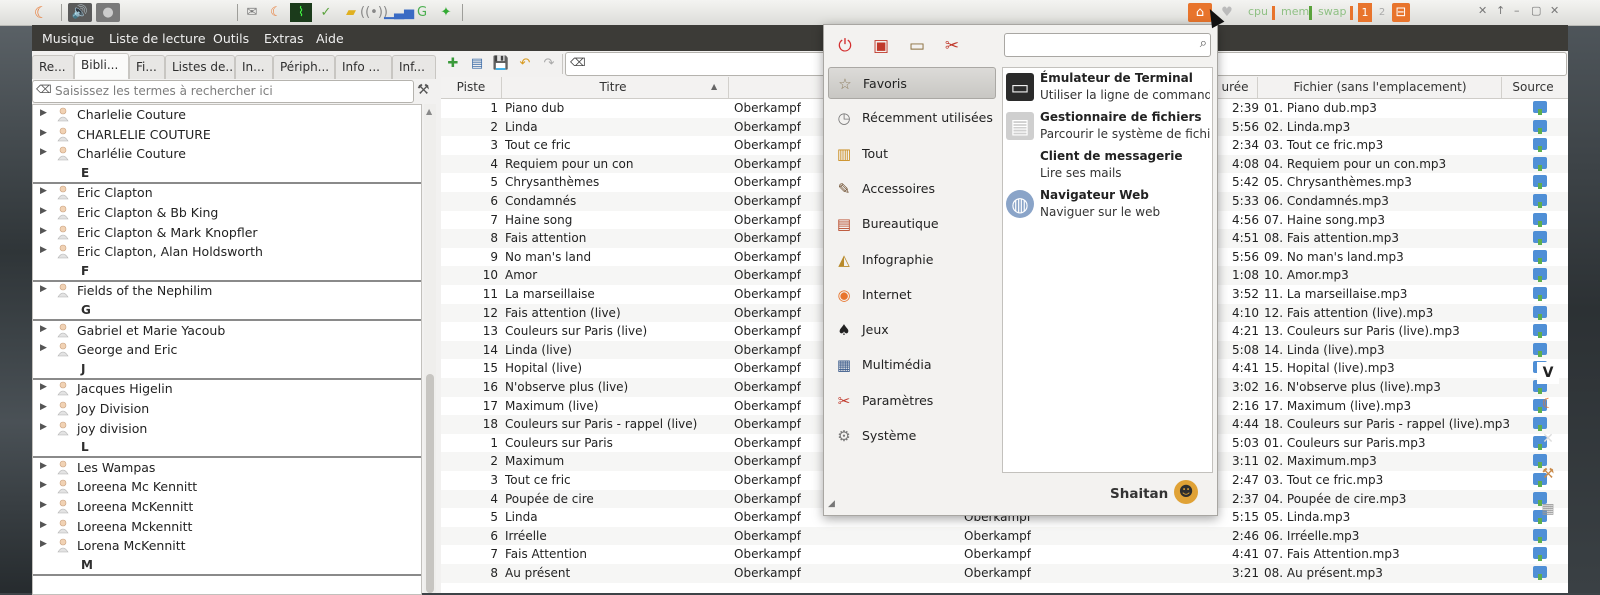  What do you see at coordinates (1107, 165) in the screenshot?
I see `app-item: Client de messagerie Lire ses mails` at bounding box center [1107, 165].